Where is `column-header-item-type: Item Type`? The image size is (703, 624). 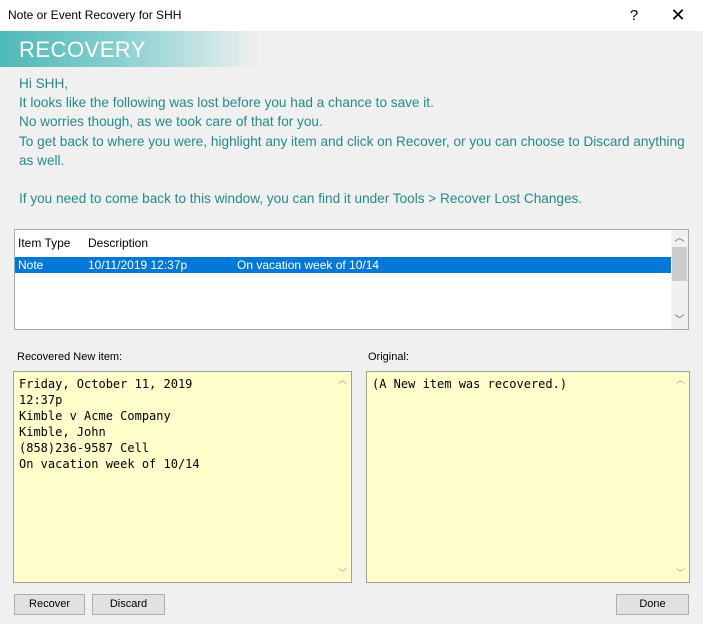
column-header-item-type: Item Type is located at coordinates (44, 243).